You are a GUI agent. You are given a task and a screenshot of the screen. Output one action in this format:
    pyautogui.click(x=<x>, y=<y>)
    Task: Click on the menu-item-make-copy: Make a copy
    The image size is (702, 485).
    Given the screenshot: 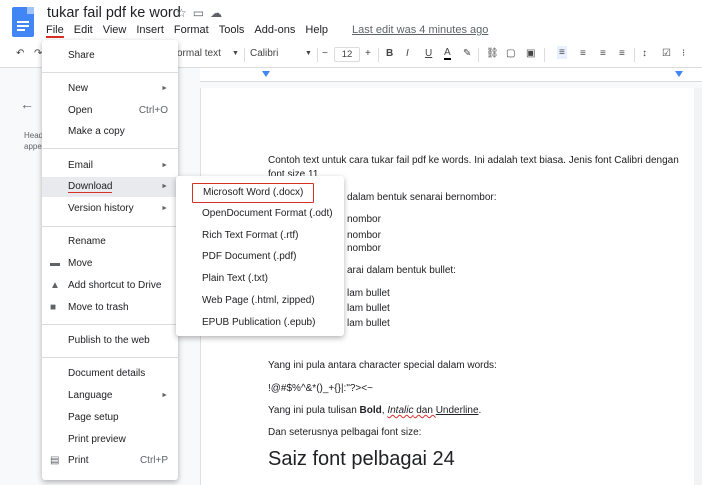 What is the action you would take?
    pyautogui.click(x=110, y=132)
    